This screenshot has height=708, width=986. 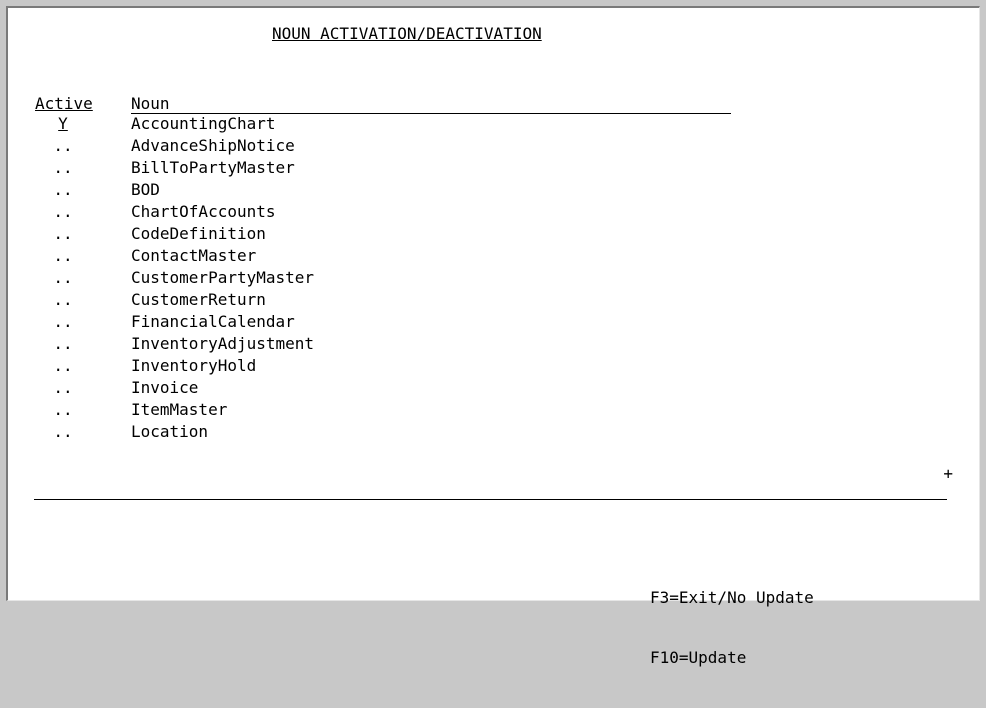 What do you see at coordinates (198, 233) in the screenshot?
I see `noun-name: CodeDefinition` at bounding box center [198, 233].